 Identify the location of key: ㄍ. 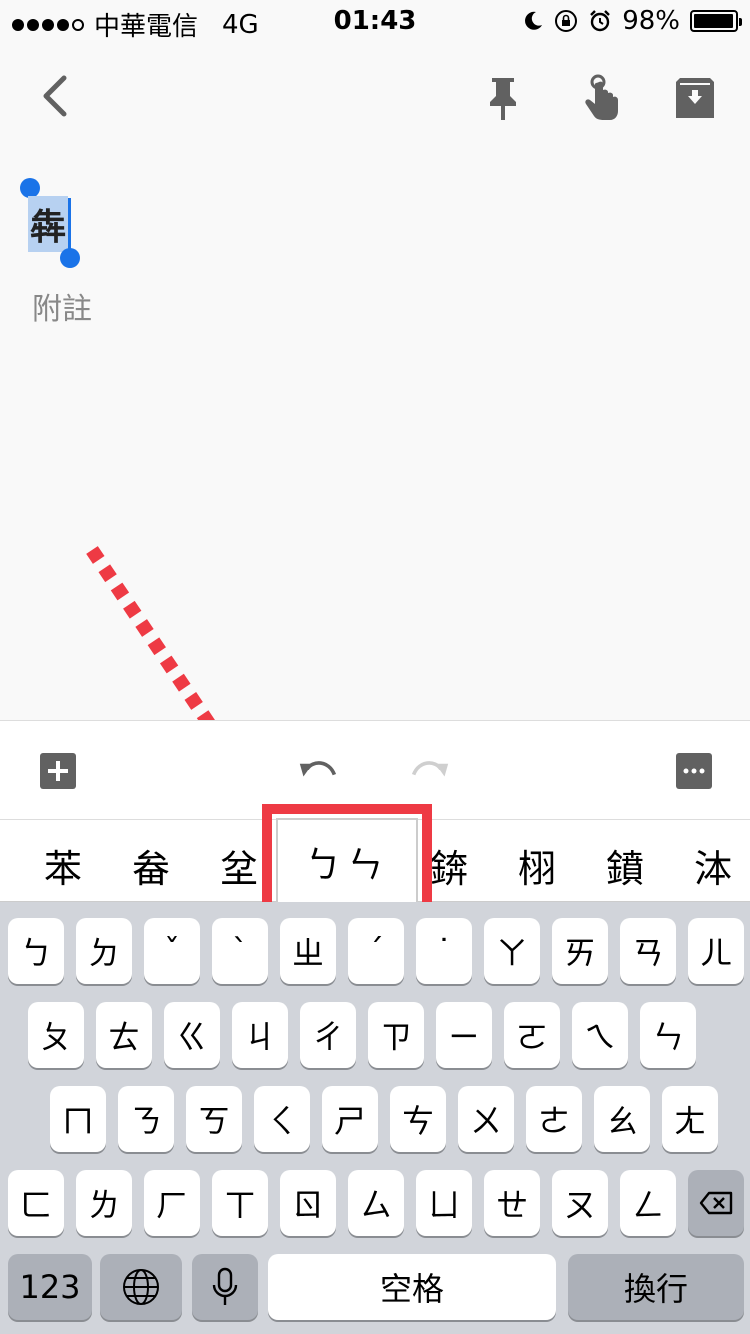
(192, 1035).